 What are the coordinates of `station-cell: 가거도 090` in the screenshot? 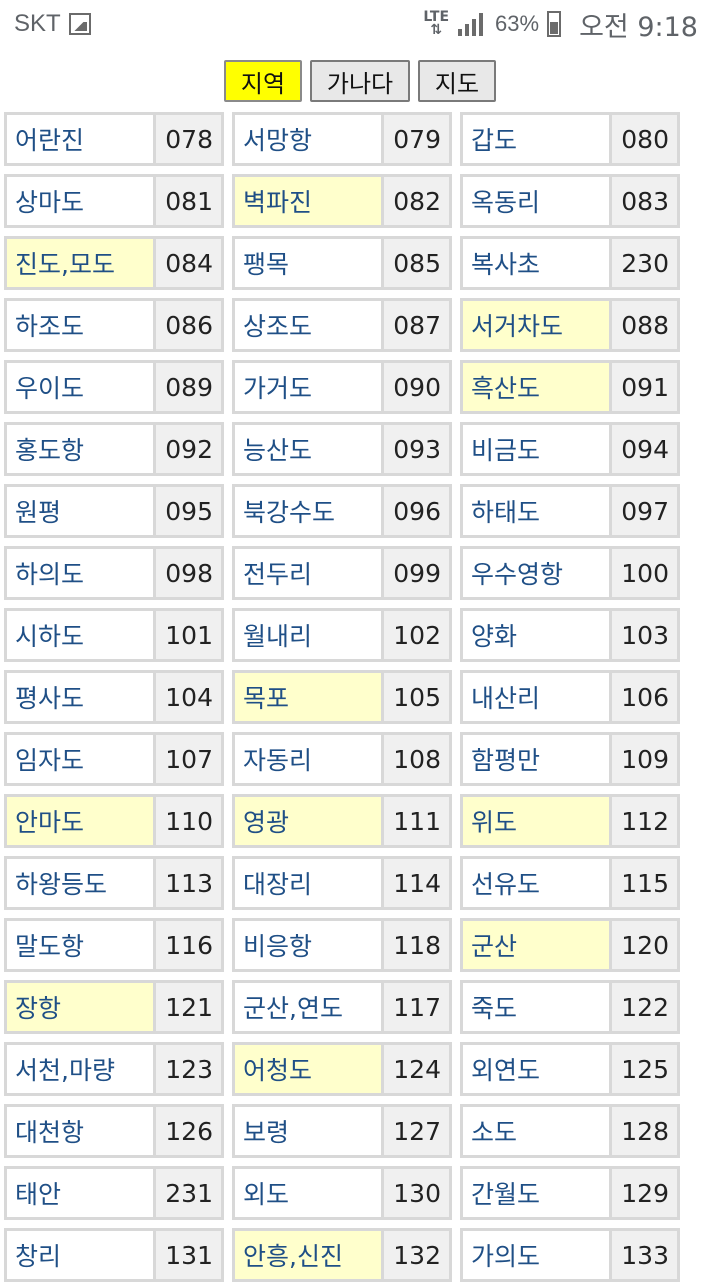 It's located at (342, 387).